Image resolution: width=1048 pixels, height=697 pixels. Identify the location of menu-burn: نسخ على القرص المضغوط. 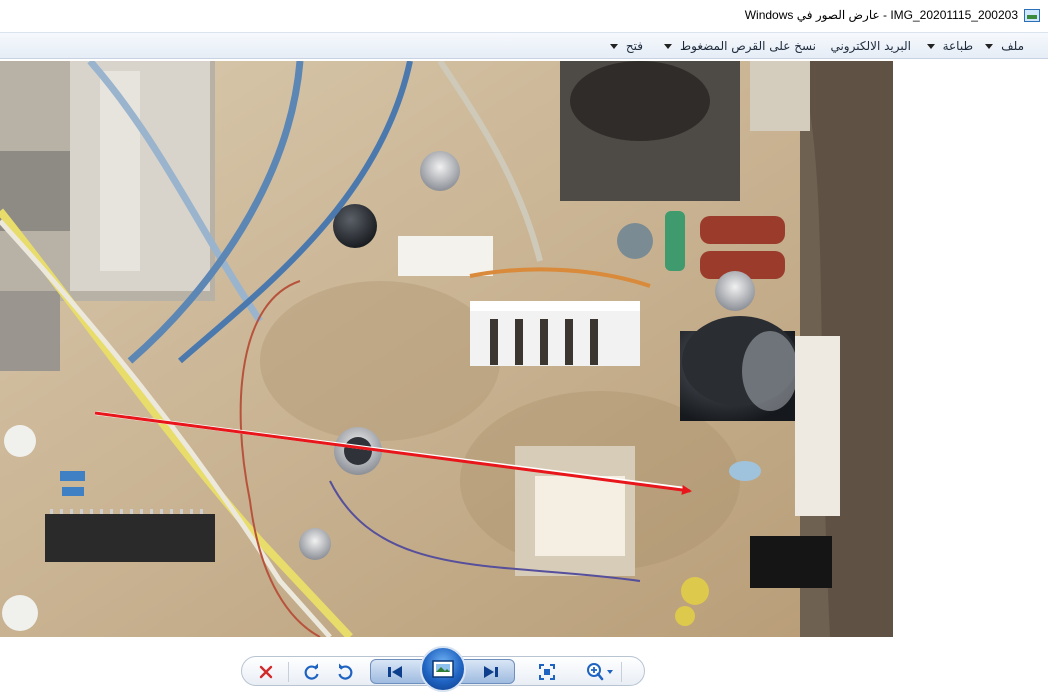
(740, 47).